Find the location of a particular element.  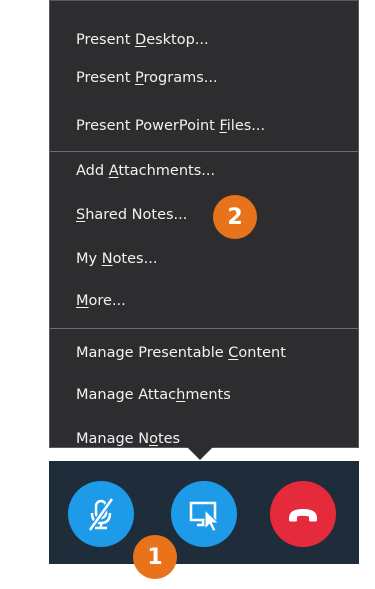

menu-item-text: ontent is located at coordinates (262, 353).